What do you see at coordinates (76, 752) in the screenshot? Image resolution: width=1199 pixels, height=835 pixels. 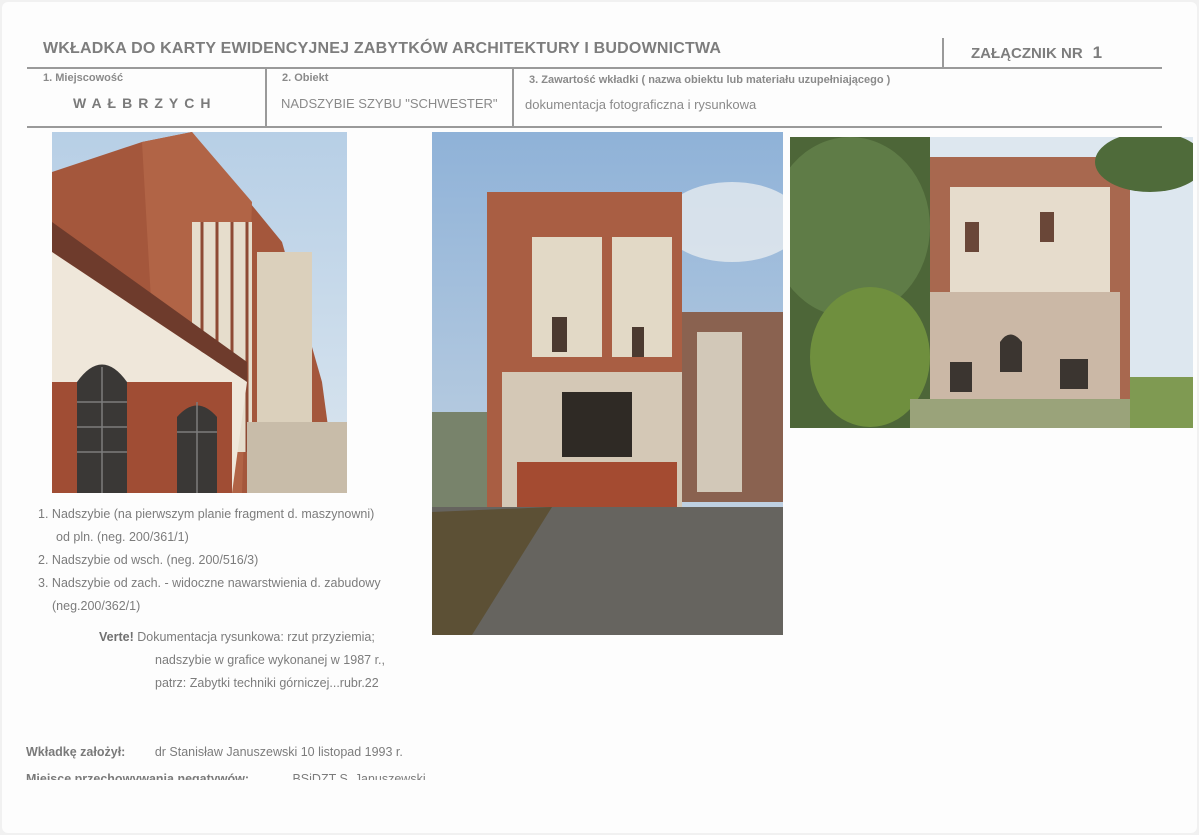 I see `created-by-label: Wkładkę założył:` at bounding box center [76, 752].